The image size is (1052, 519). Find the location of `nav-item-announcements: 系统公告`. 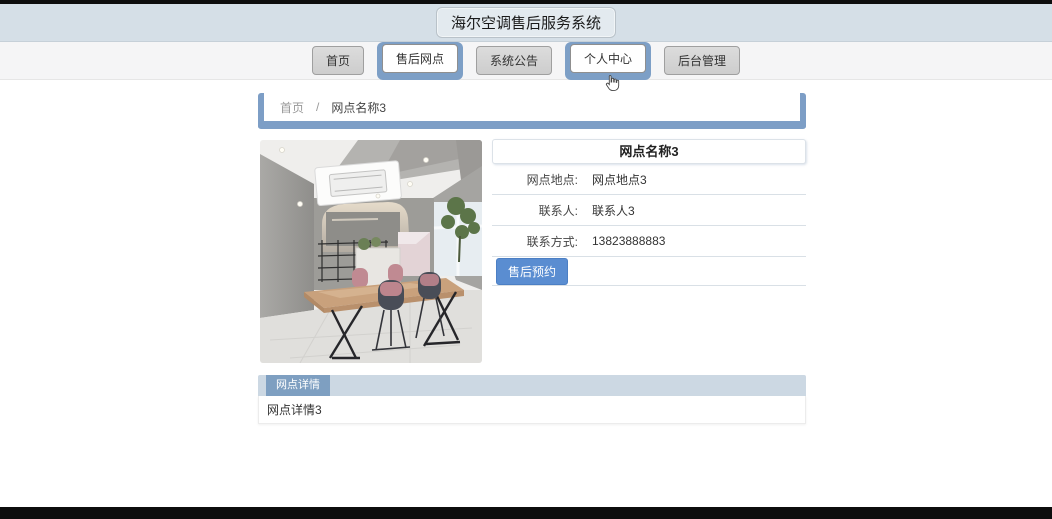

nav-item-announcements: 系统公告 is located at coordinates (513, 60).